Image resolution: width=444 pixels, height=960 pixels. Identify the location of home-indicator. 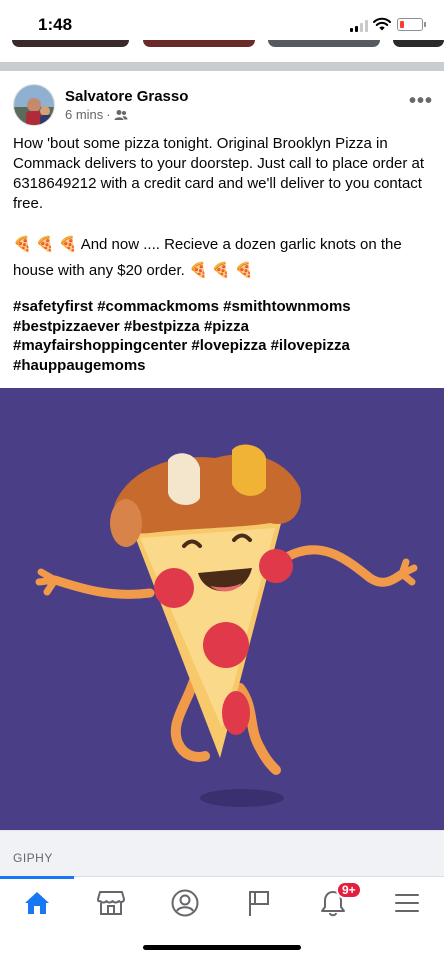
(222, 947).